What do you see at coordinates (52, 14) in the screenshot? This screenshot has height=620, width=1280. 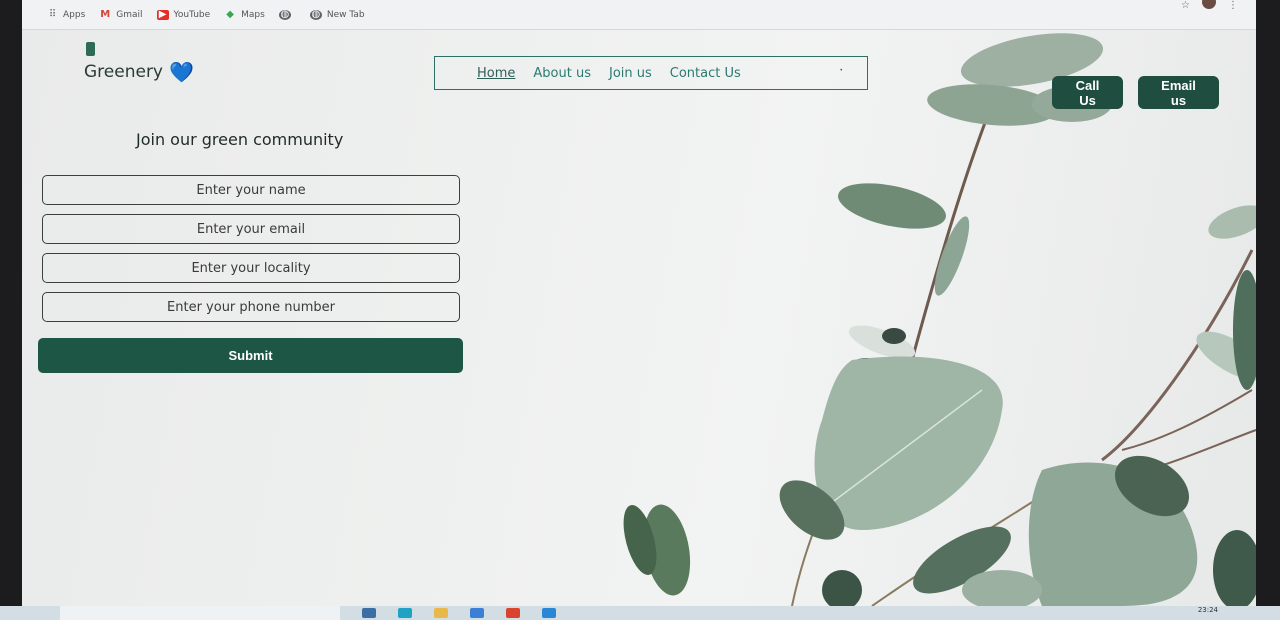 I see `apps-grid-icon: ⠿` at bounding box center [52, 14].